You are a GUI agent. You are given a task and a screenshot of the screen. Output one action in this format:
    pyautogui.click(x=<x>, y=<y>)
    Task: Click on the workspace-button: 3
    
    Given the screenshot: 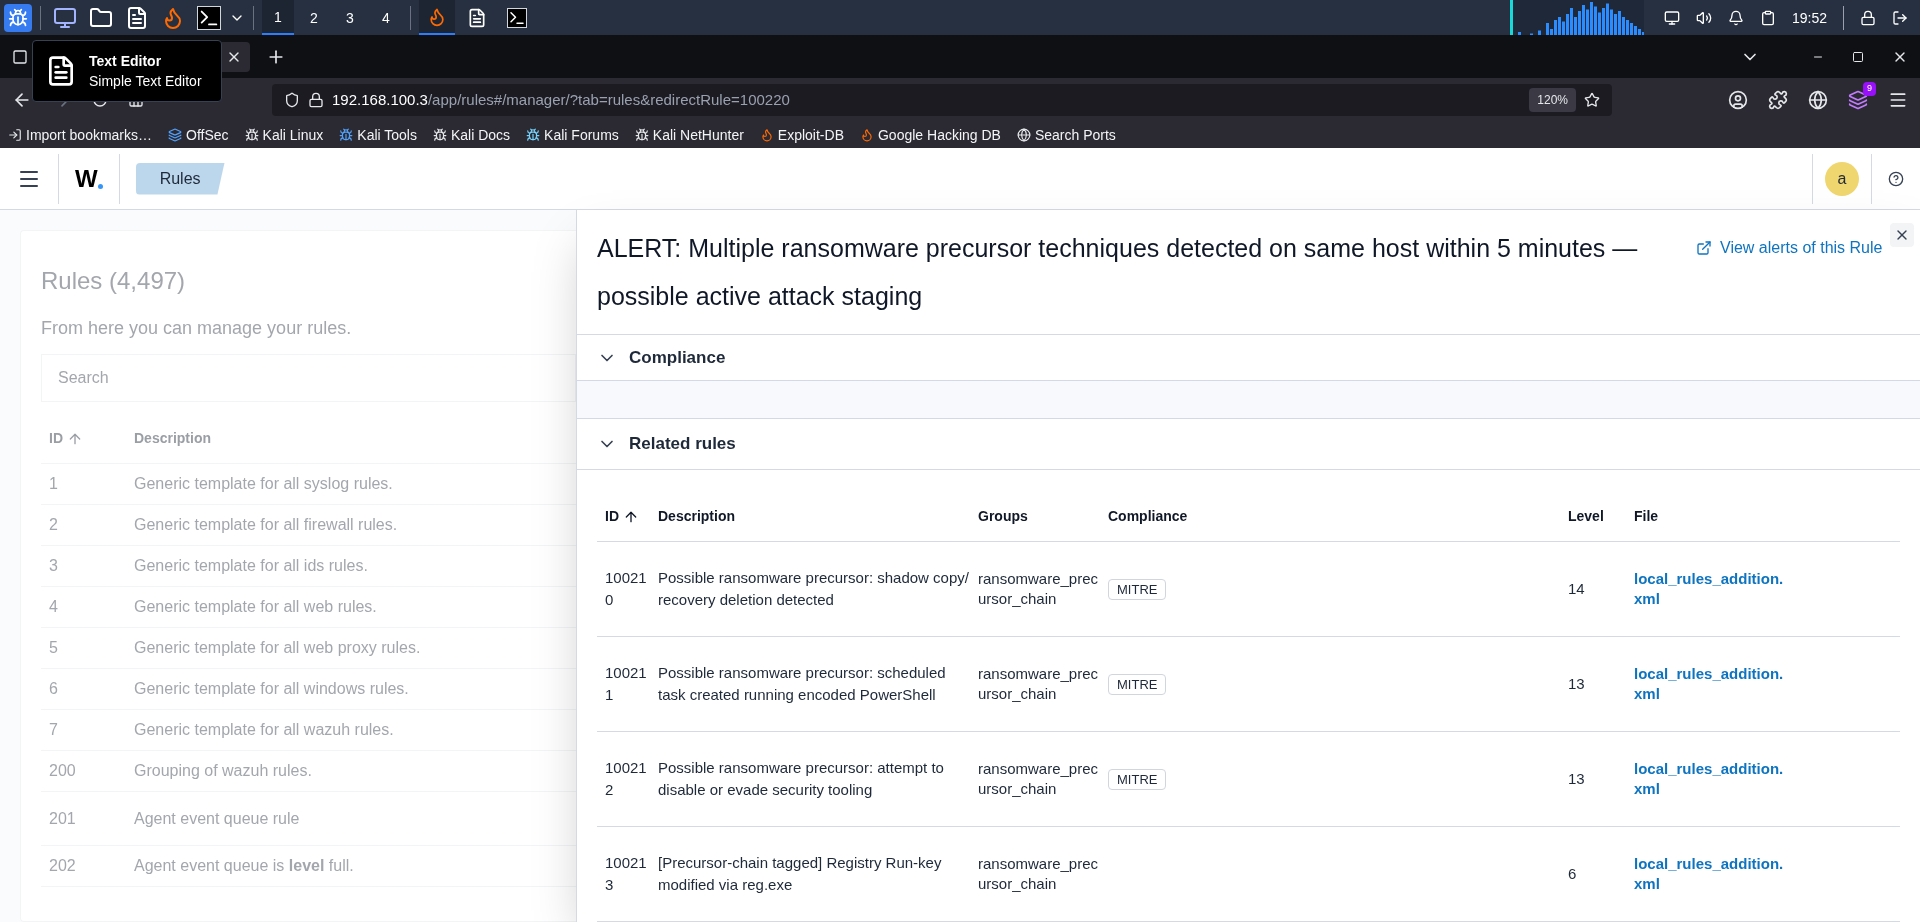 What is the action you would take?
    pyautogui.click(x=350, y=17)
    